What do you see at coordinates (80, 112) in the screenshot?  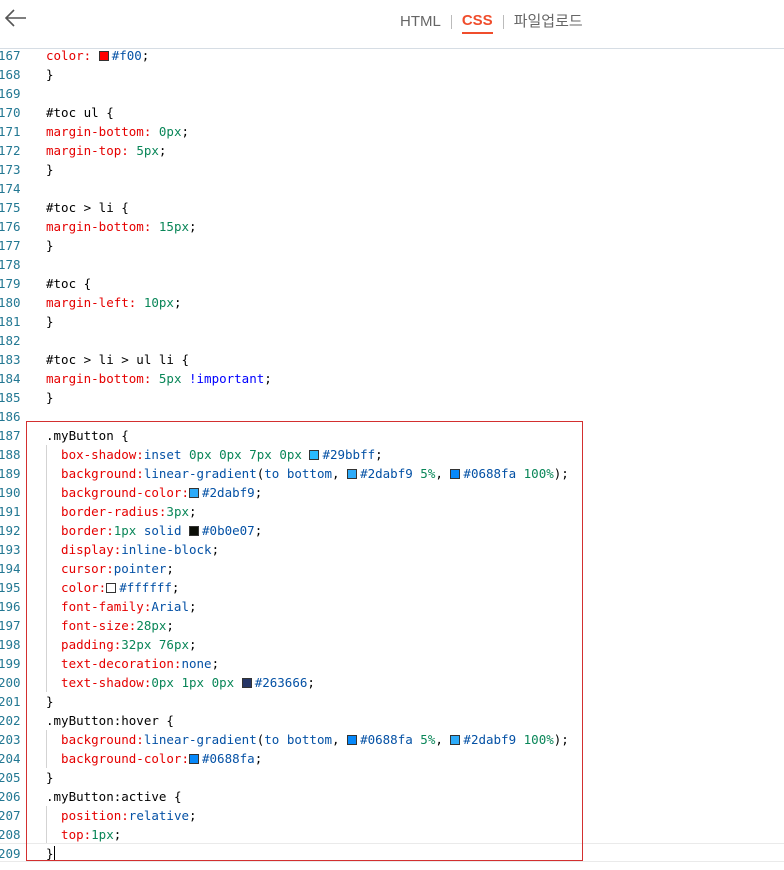 I see `code-text: #toc ul {` at bounding box center [80, 112].